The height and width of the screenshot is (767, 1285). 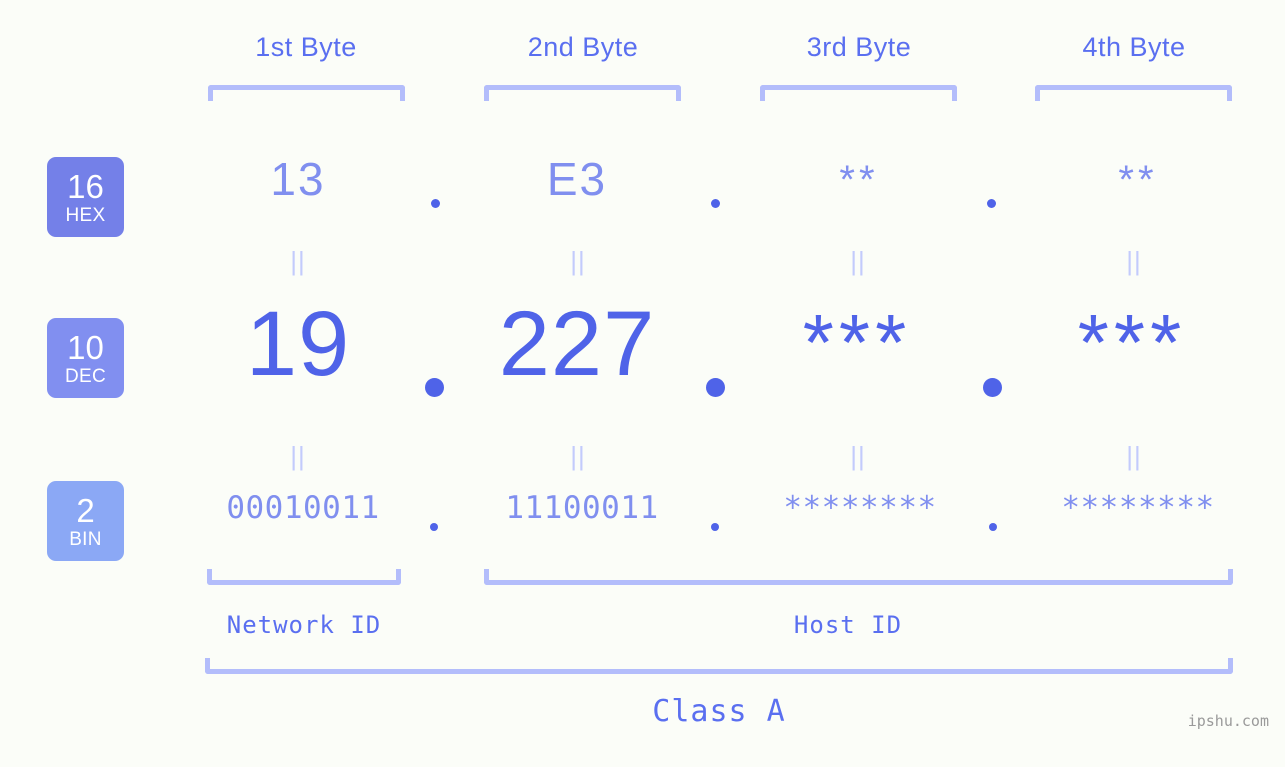 I want to click on radix-badge-hex-name: HEX, so click(x=85, y=215).